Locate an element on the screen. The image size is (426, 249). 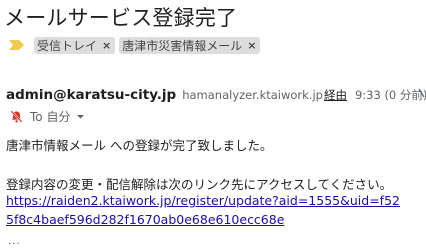
notification-off-icon is located at coordinates (16, 116).